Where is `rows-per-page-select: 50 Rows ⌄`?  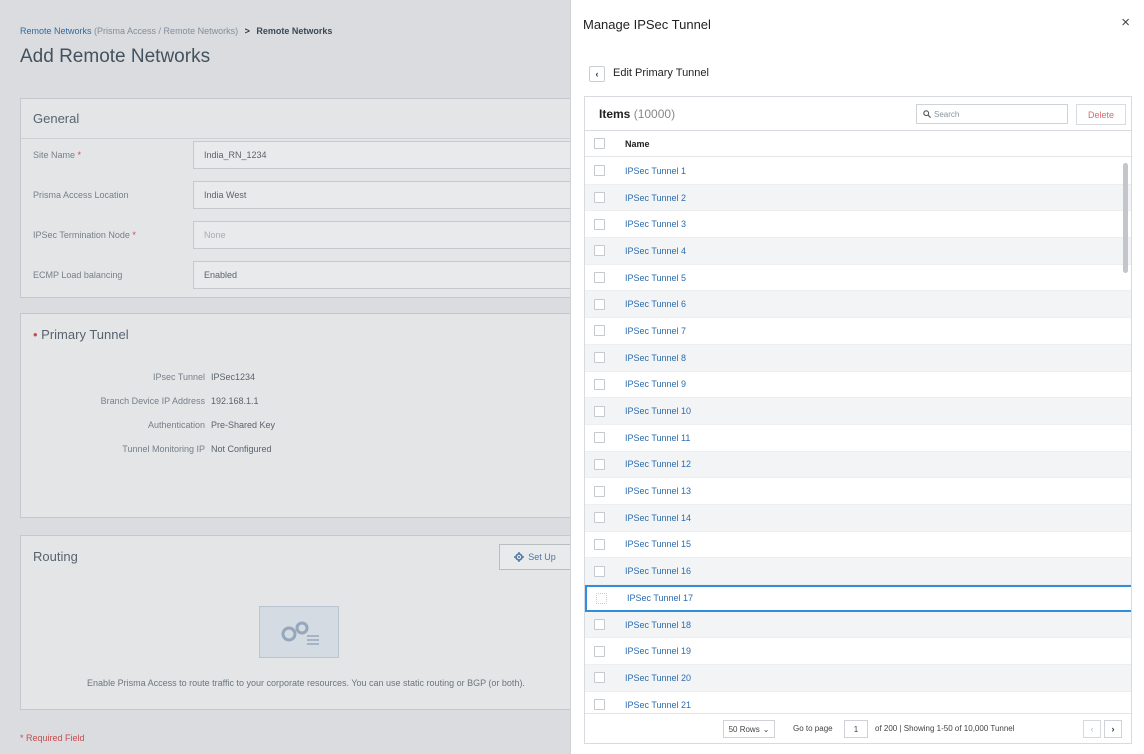
rows-per-page-select: 50 Rows ⌄ is located at coordinates (749, 729).